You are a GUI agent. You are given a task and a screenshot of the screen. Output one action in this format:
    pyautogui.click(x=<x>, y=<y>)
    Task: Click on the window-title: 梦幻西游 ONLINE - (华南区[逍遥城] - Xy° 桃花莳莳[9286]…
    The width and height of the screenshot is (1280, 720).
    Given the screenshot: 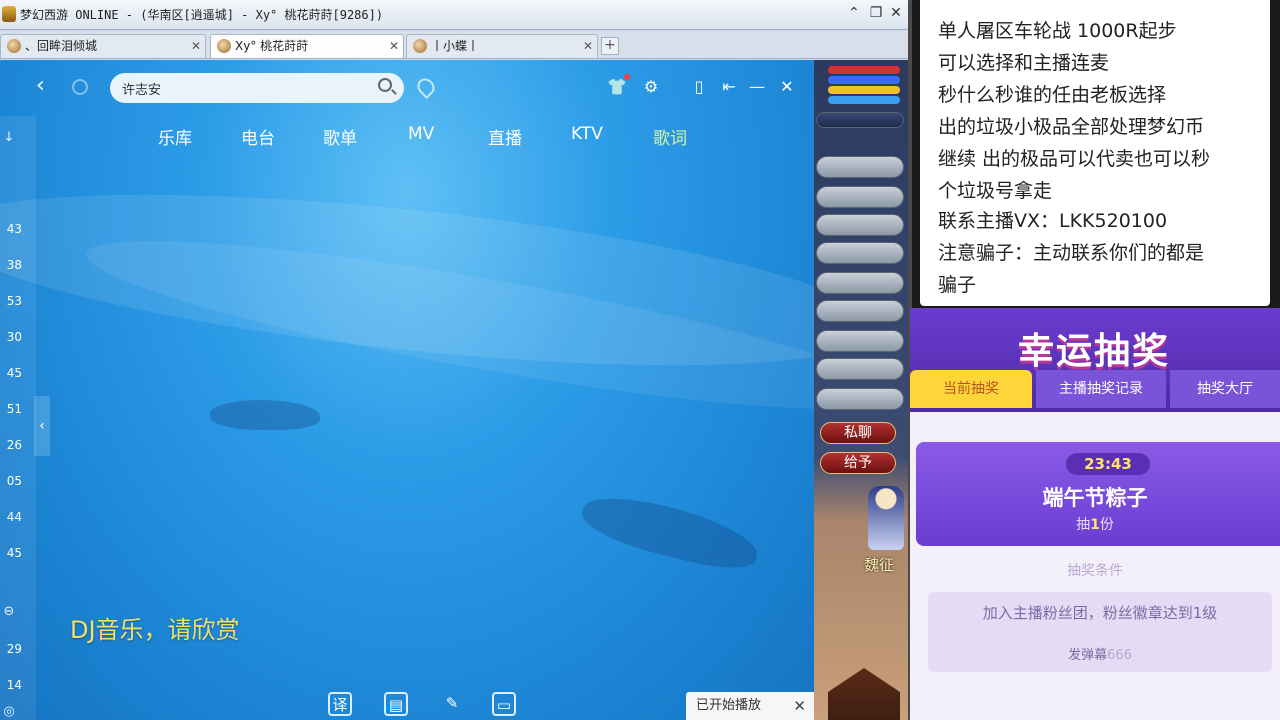 What is the action you would take?
    pyautogui.click(x=202, y=15)
    